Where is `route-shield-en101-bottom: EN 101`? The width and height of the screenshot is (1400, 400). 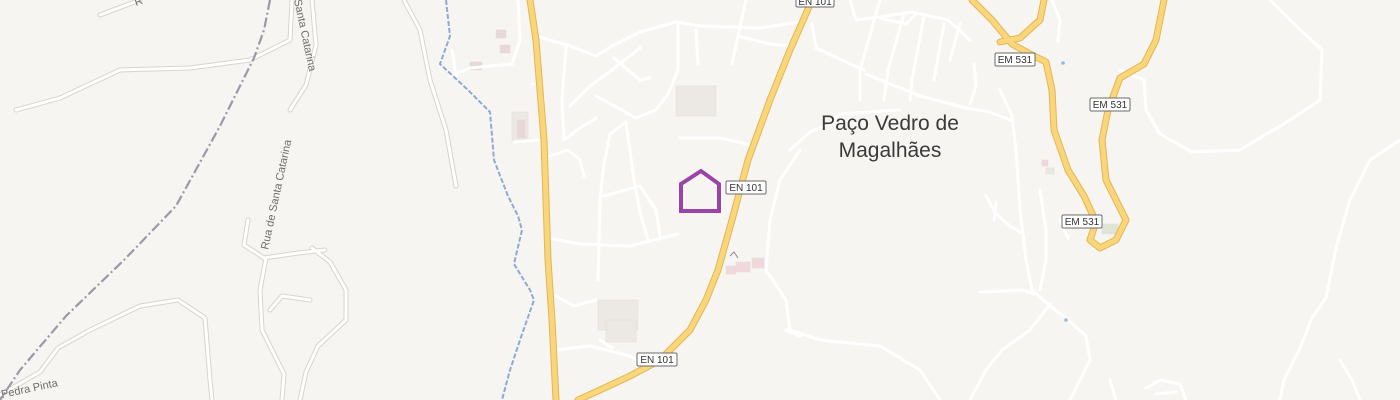
route-shield-en101-bottom: EN 101 is located at coordinates (657, 359).